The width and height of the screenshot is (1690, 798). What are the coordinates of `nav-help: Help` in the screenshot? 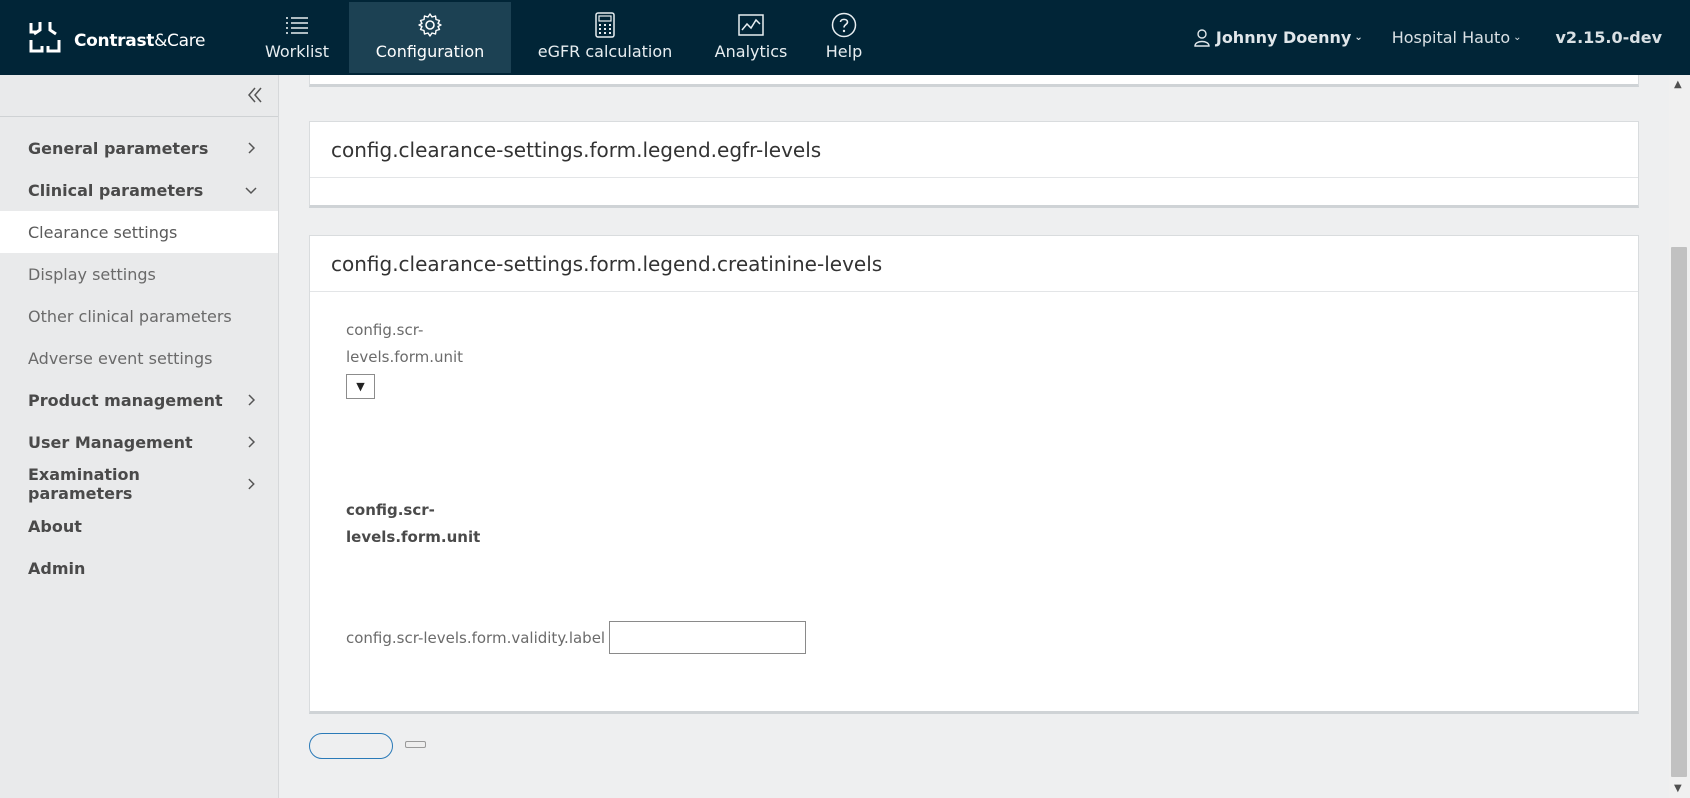 It's located at (844, 37).